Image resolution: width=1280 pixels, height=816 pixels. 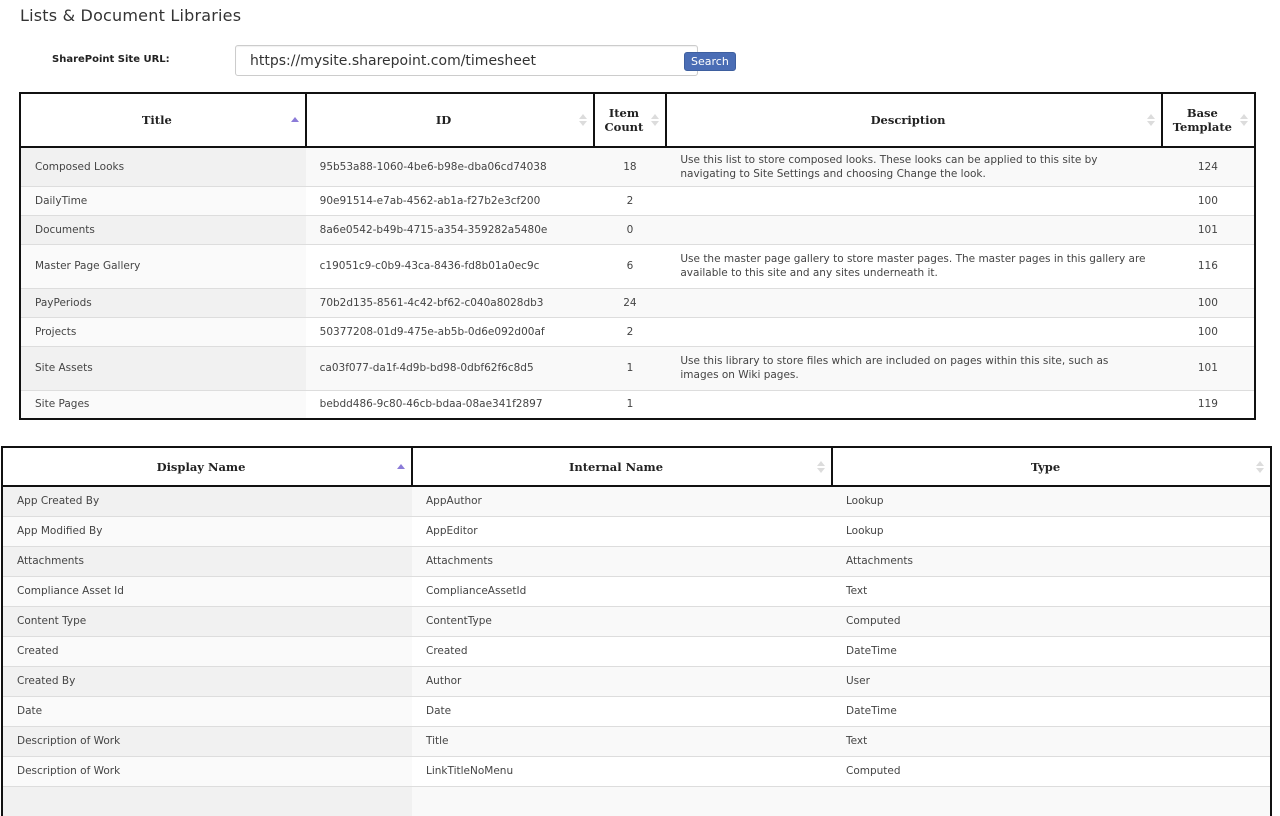 What do you see at coordinates (636, 740) in the screenshot?
I see `field-row: Description of Work Title Text` at bounding box center [636, 740].